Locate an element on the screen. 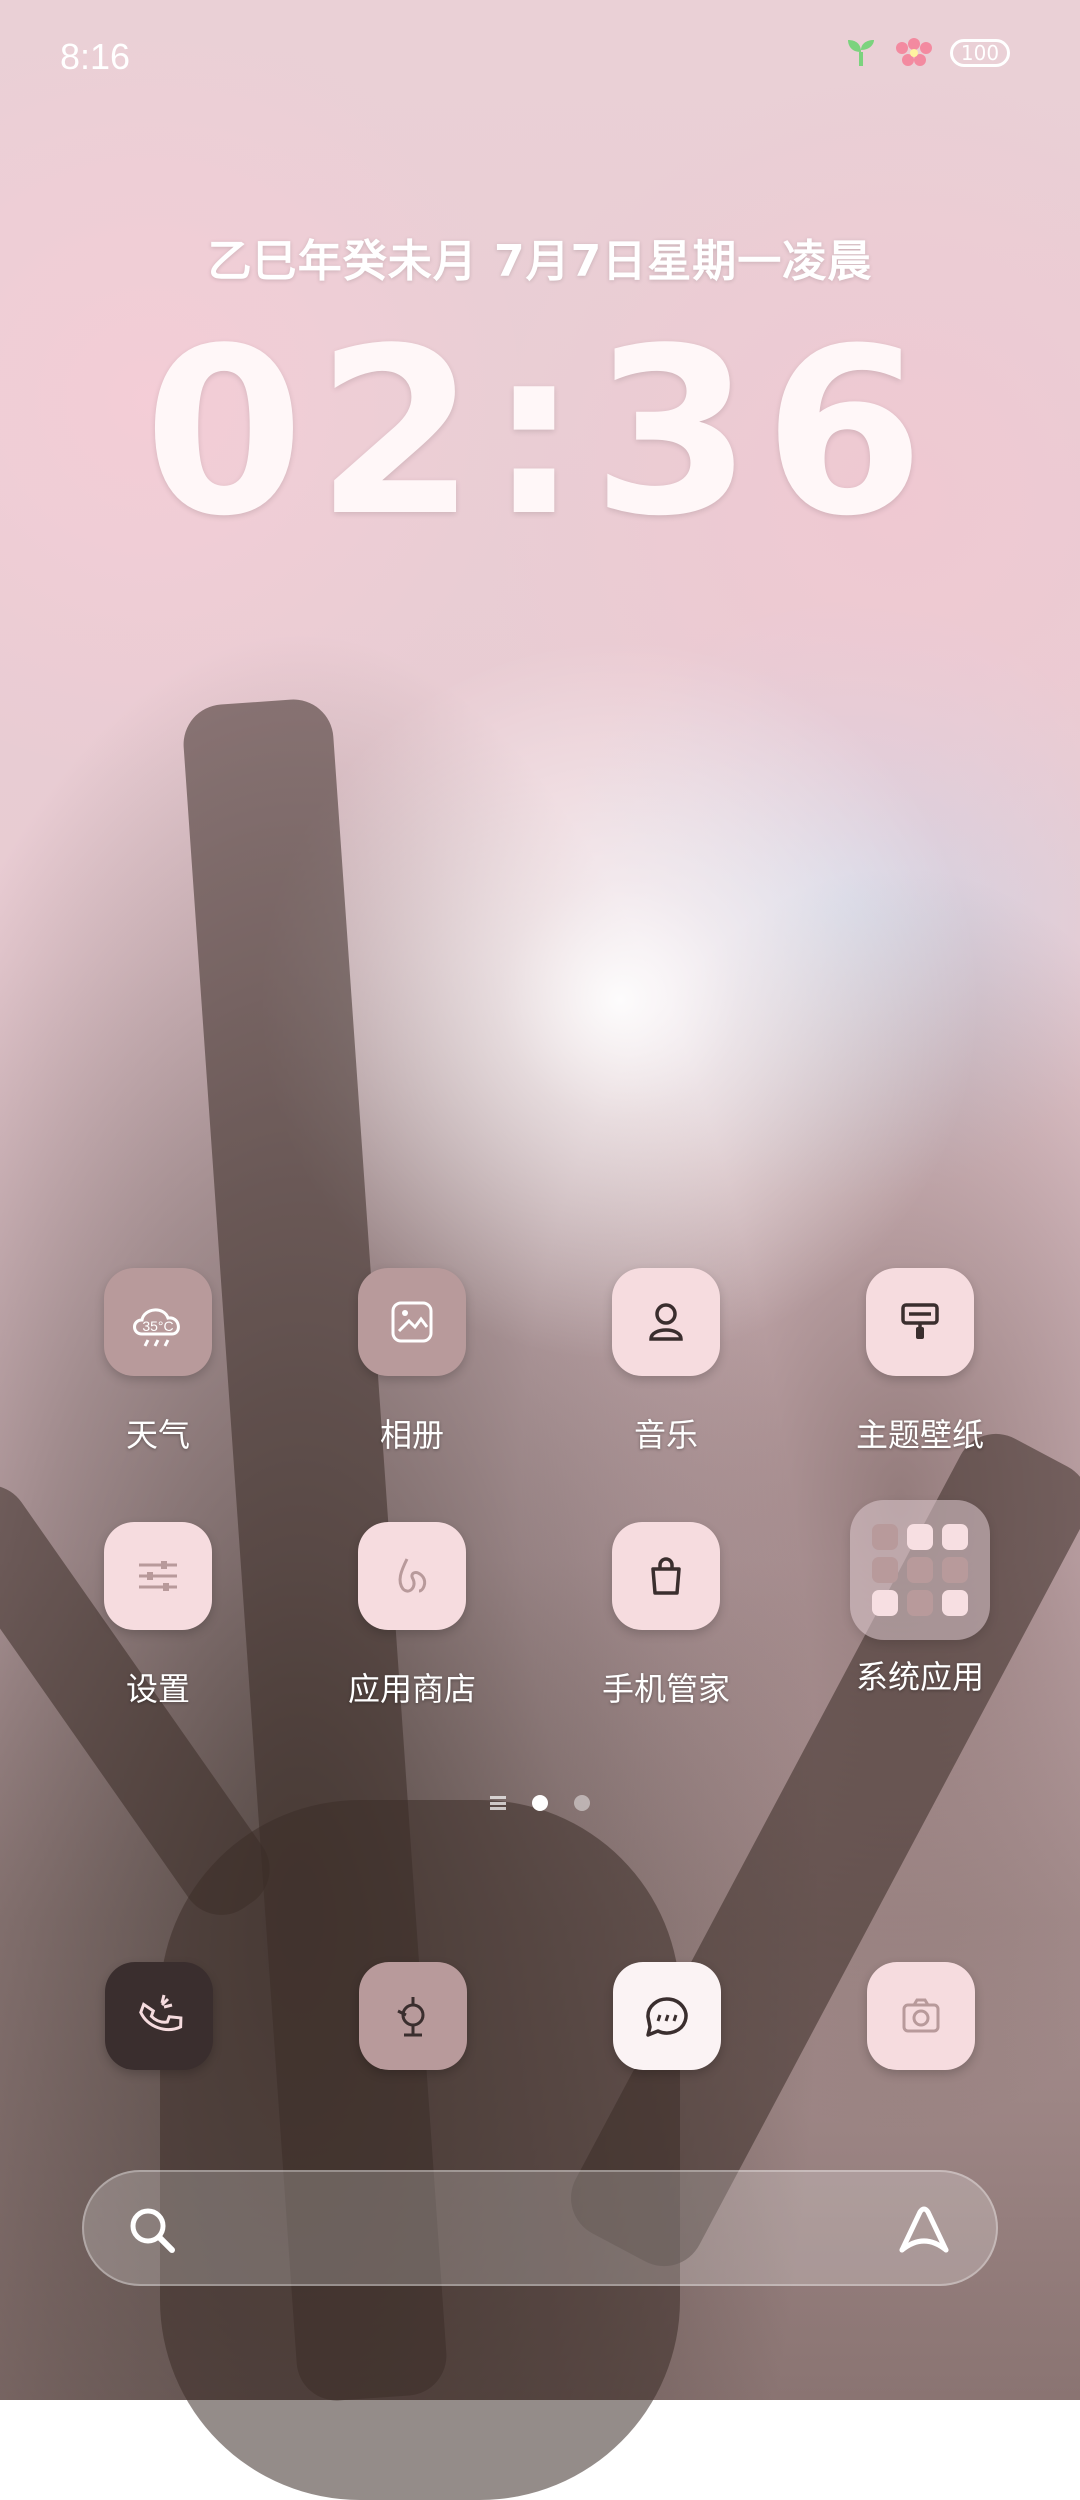 This screenshot has width=1080, height=2500. assistant-icon is located at coordinates (924, 2230).